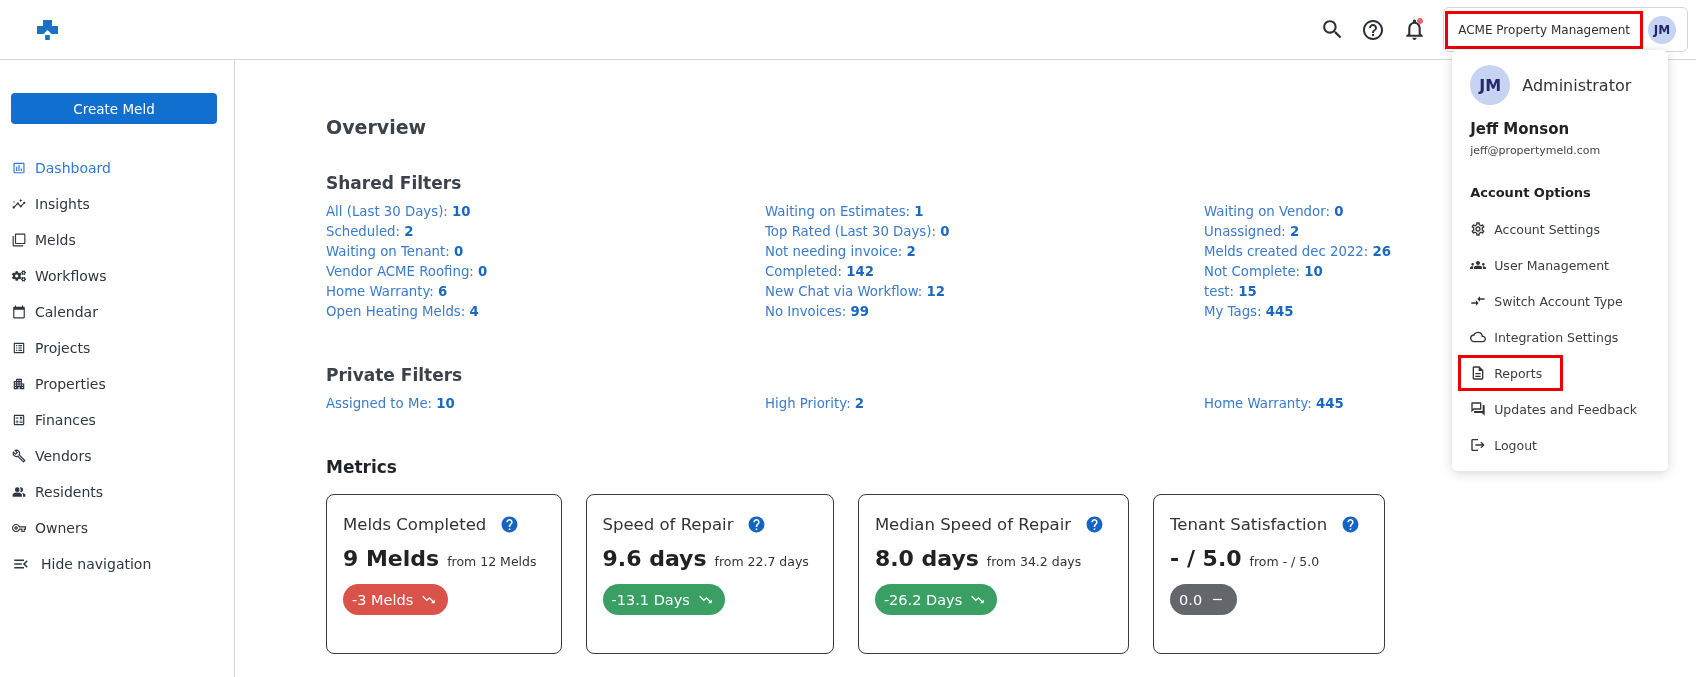 This screenshot has width=1696, height=677. I want to click on nav-item: Finances, so click(113, 420).